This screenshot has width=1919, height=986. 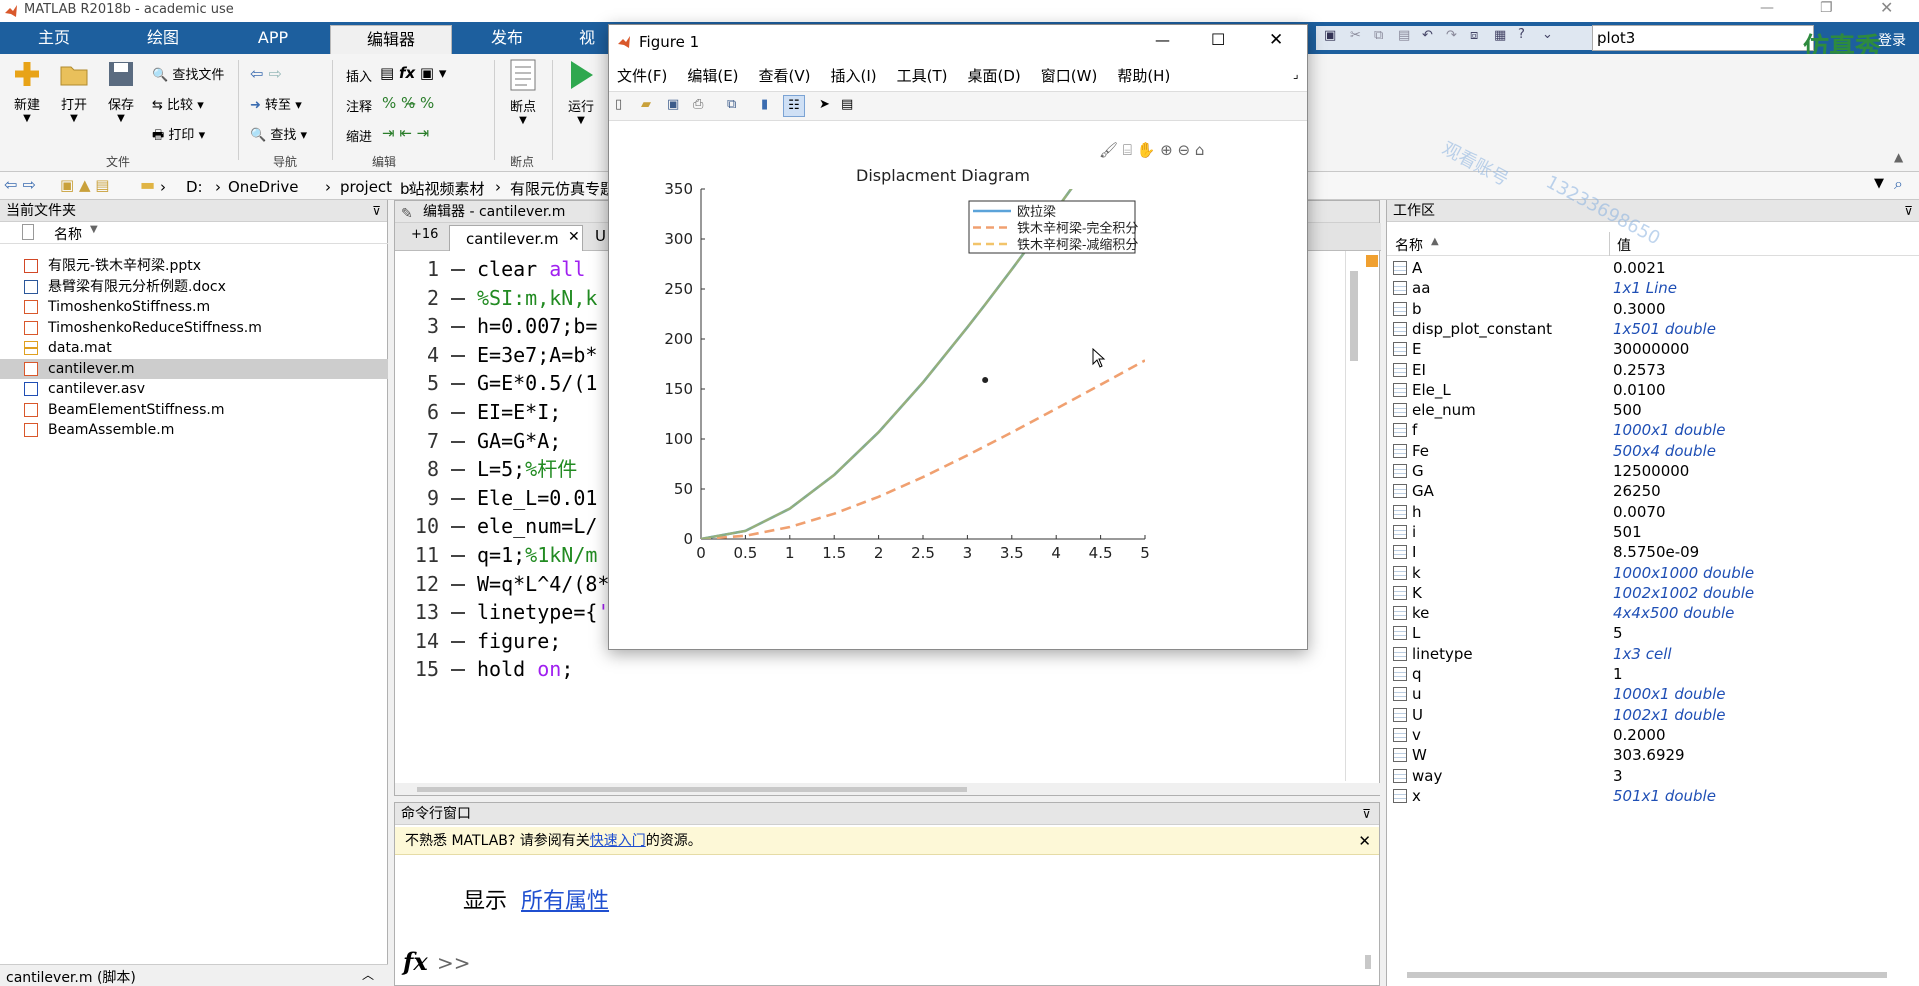 What do you see at coordinates (454, 963) in the screenshot?
I see `command-prompt: >>` at bounding box center [454, 963].